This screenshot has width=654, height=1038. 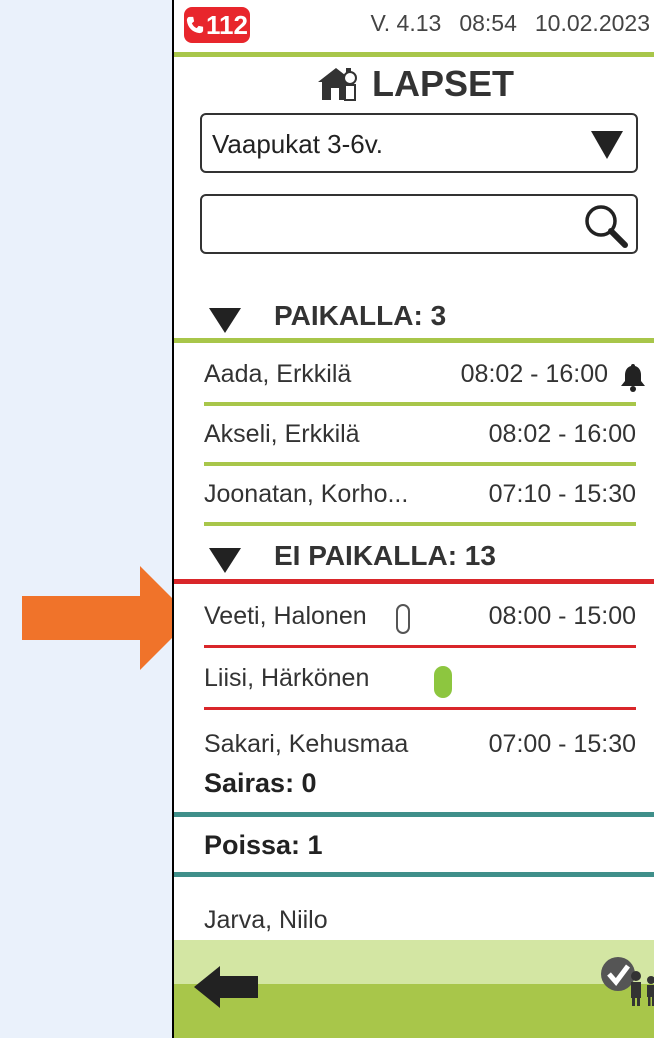 What do you see at coordinates (562, 744) in the screenshot?
I see `child-time: 07:00 - 15:30` at bounding box center [562, 744].